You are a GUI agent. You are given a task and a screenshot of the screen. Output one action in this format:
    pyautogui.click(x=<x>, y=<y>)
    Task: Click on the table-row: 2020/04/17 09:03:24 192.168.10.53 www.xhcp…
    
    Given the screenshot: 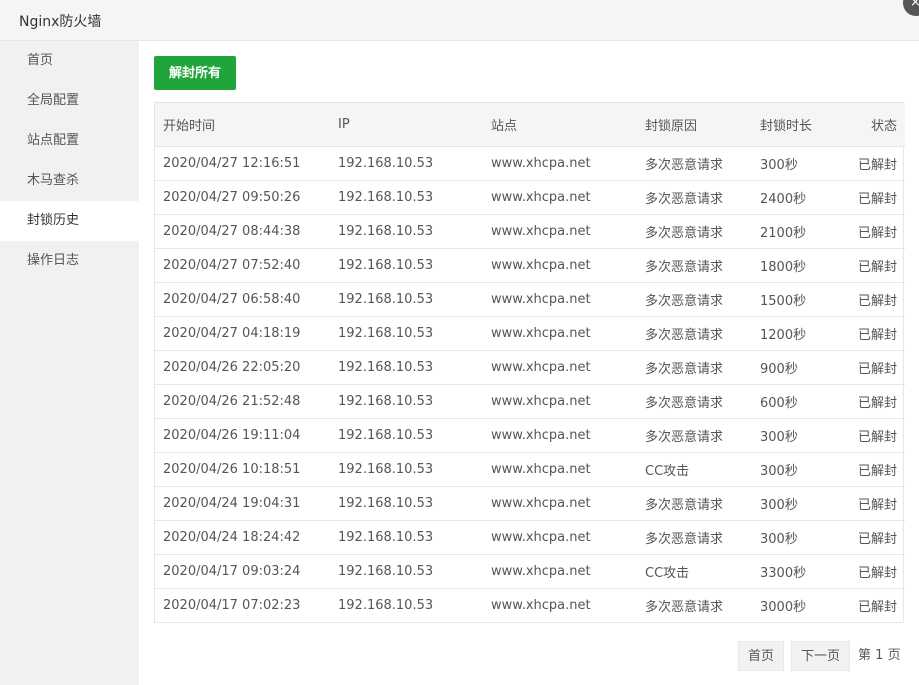 What is the action you would take?
    pyautogui.click(x=530, y=571)
    